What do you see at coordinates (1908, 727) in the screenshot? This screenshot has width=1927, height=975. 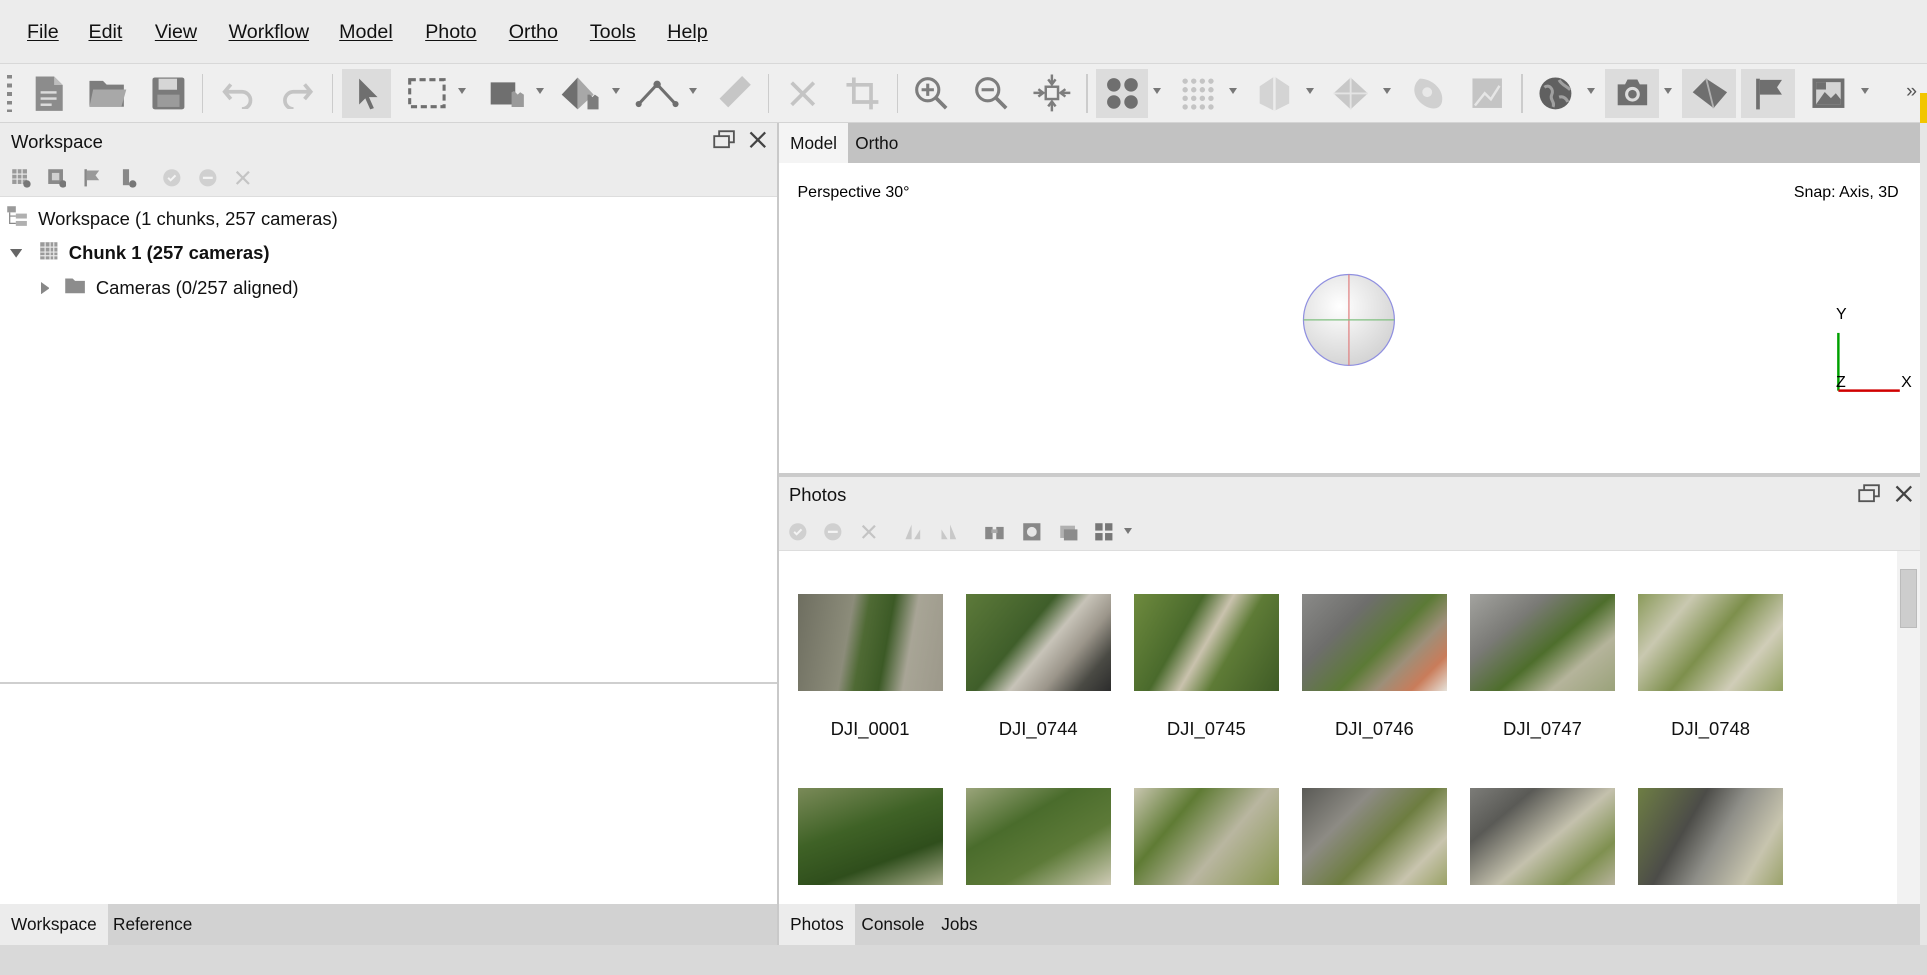 I see `photos-scrollbar` at bounding box center [1908, 727].